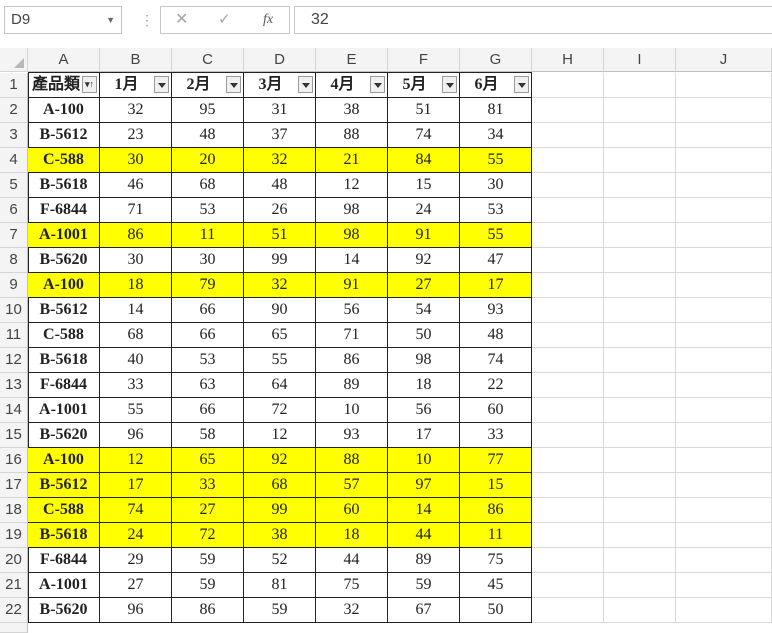  I want to click on table-header-cell: 3月, so click(280, 85).